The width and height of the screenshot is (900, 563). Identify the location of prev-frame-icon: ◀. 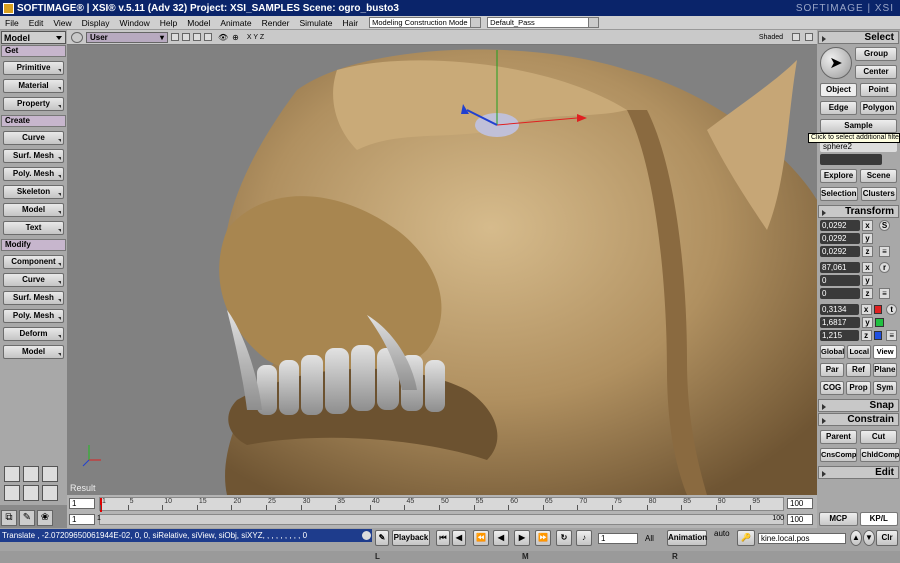
(459, 538).